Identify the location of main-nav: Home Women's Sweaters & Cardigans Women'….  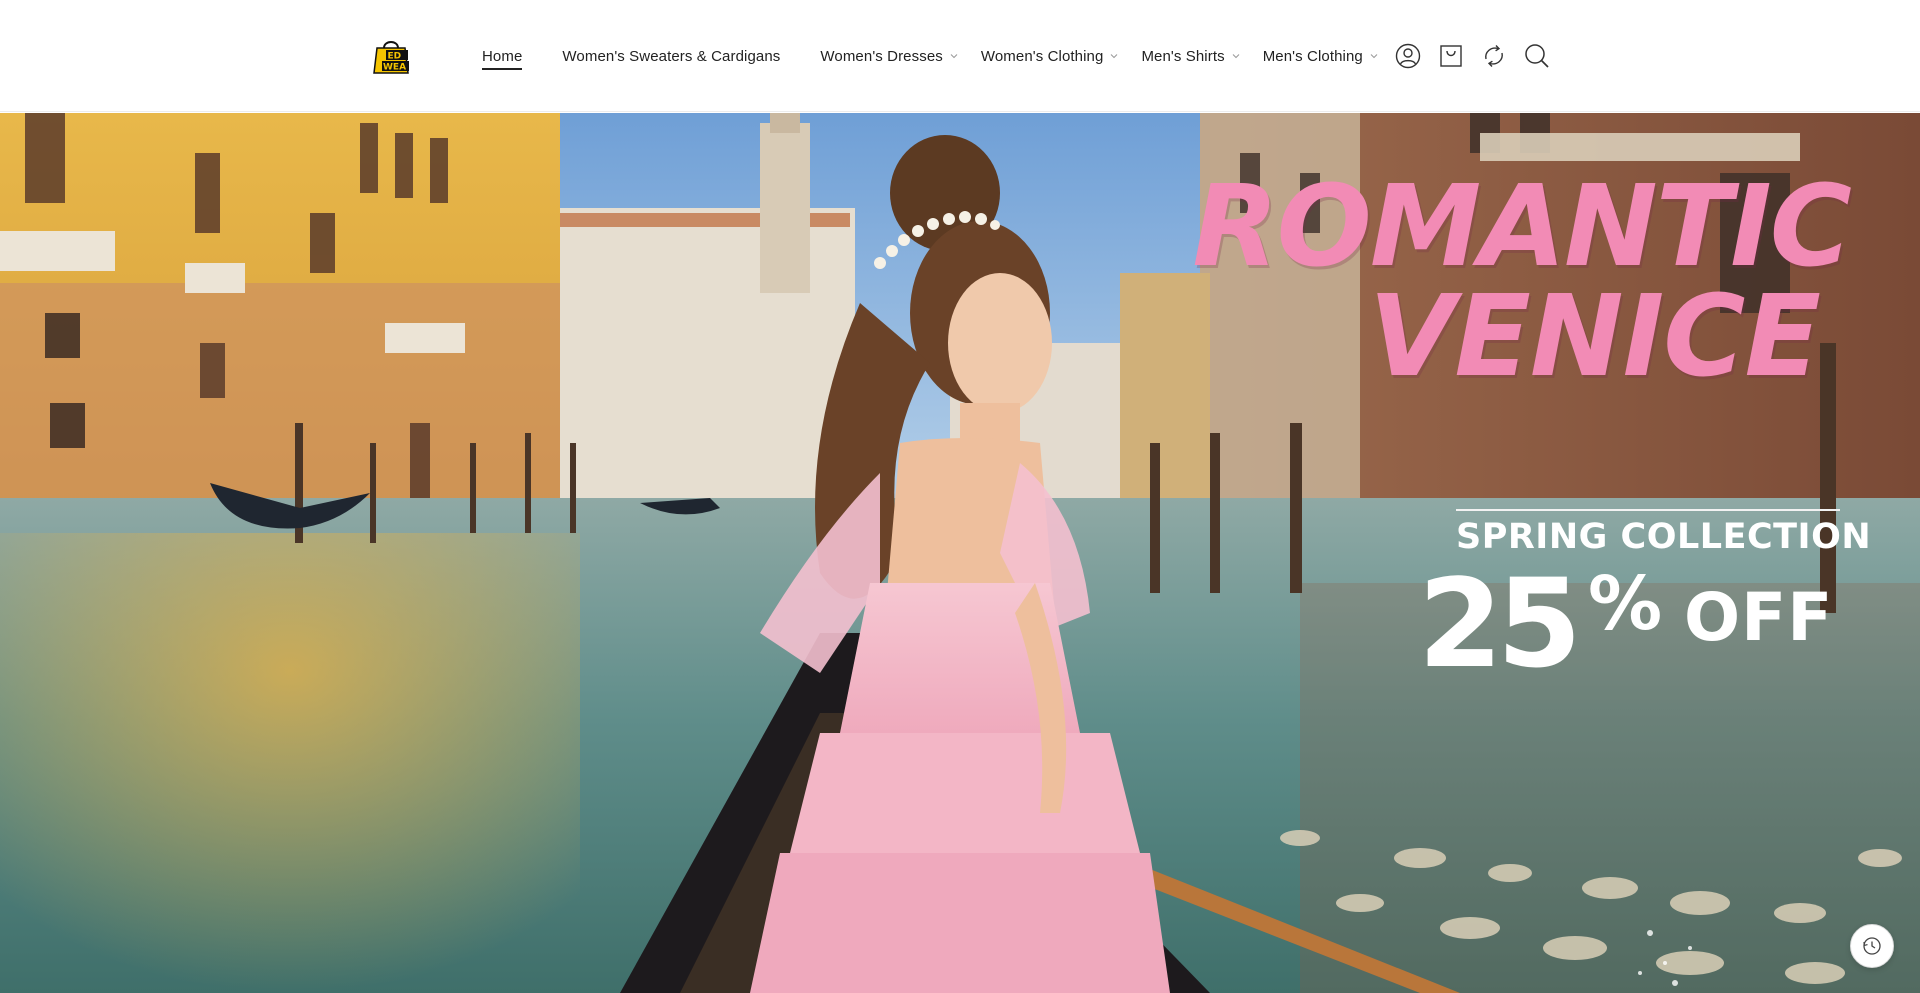
(930, 56).